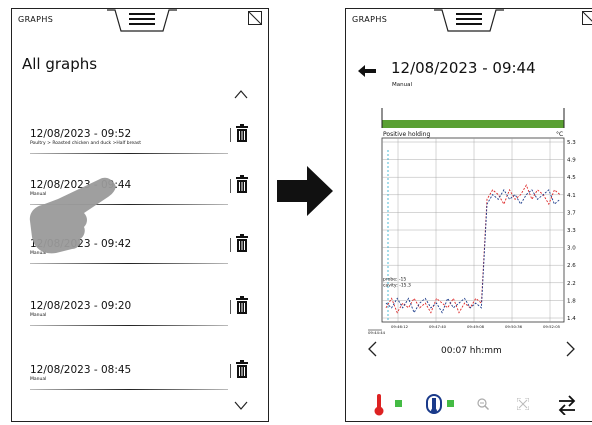  What do you see at coordinates (145, 318) in the screenshot?
I see `list-item: 12/08/2023 - 09:20 Manual` at bounding box center [145, 318].